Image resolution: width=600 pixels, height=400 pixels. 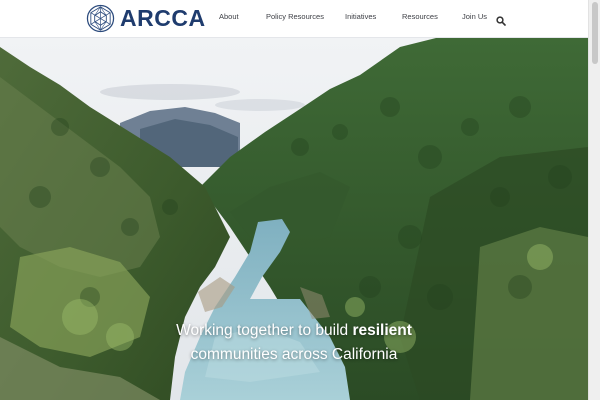 What do you see at coordinates (100, 18) in the screenshot?
I see `geodesic-sphere-icon` at bounding box center [100, 18].